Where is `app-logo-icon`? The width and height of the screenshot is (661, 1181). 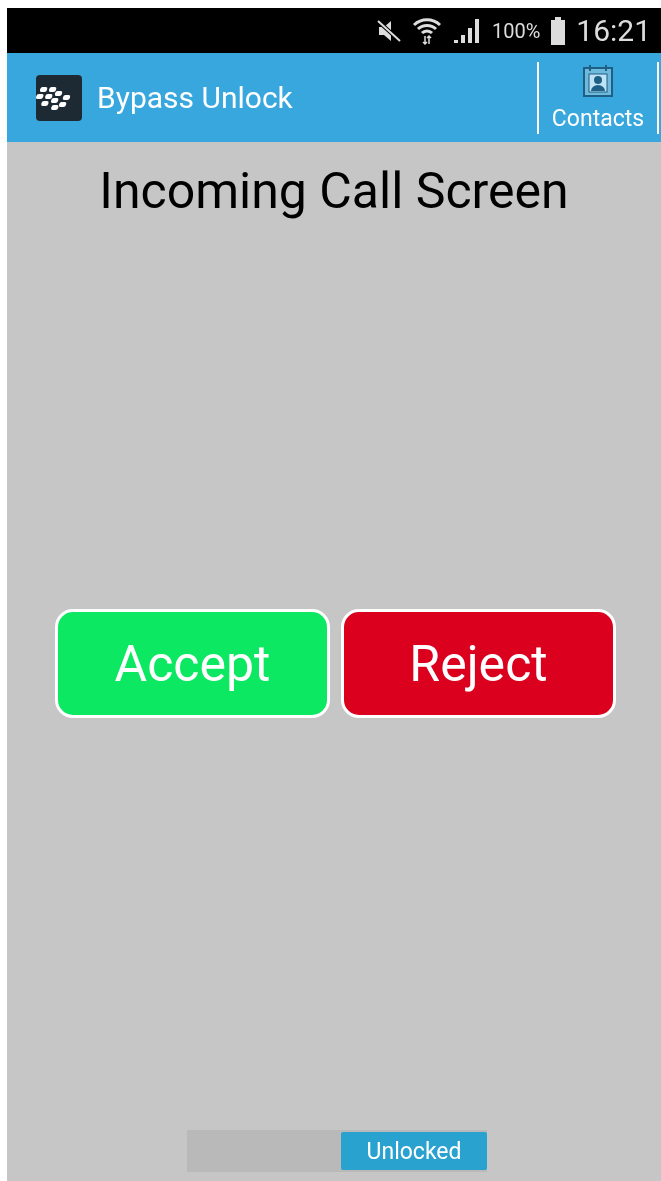 app-logo-icon is located at coordinates (59, 97).